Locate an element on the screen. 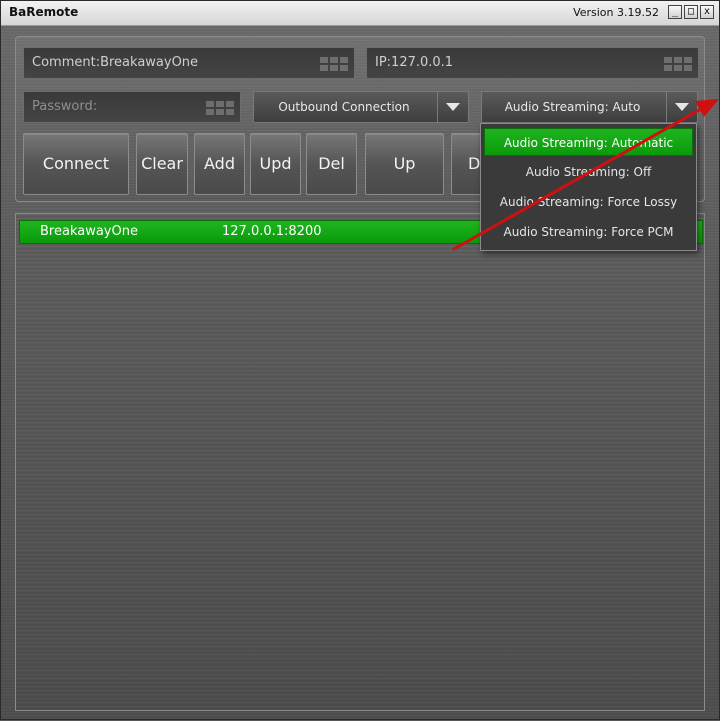 This screenshot has height=721, width=720. connection-mode-select: Outbound Connection is located at coordinates (361, 107).